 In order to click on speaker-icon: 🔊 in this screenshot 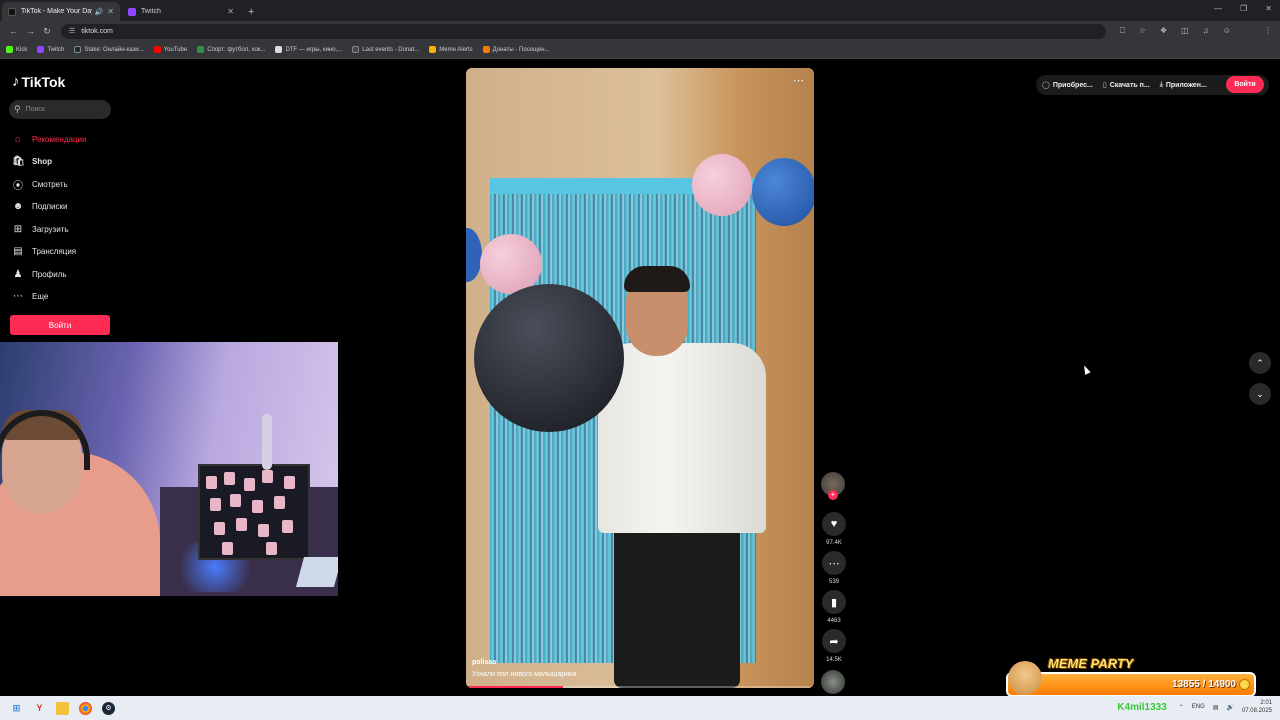, I will do `click(99, 12)`.